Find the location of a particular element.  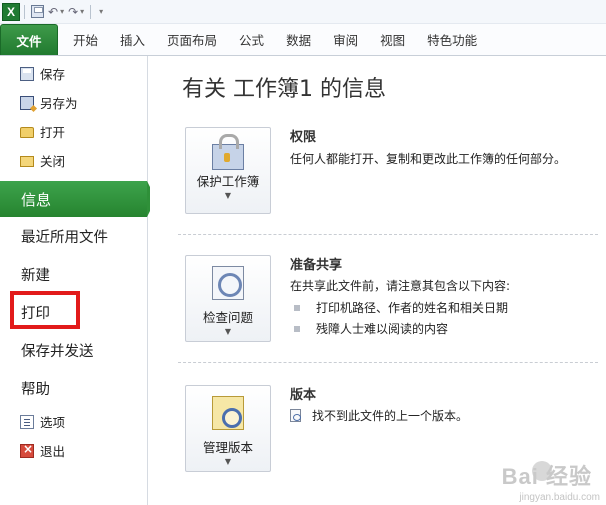

protect-workbook-button: 保护工作簿 ▼ is located at coordinates (228, 170).